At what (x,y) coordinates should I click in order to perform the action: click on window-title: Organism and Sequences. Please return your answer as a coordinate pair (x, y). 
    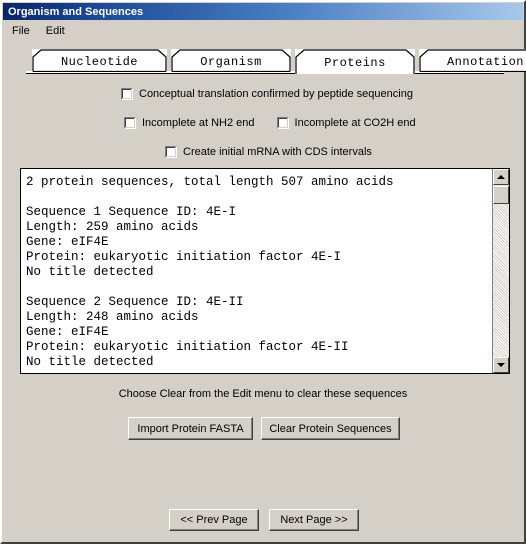
    Looking at the image, I should click on (76, 11).